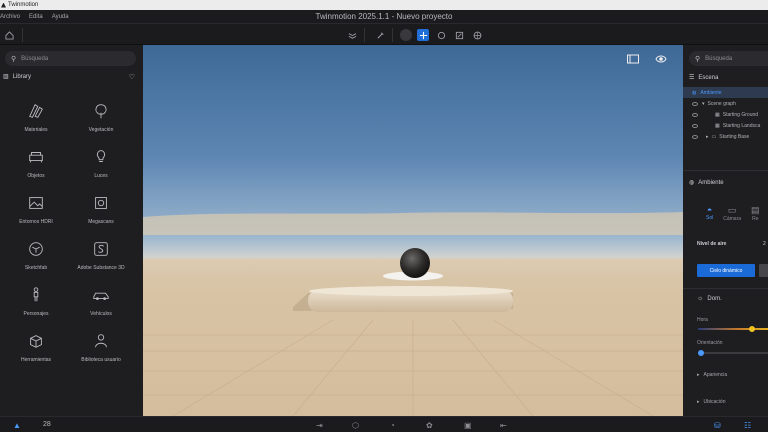 The height and width of the screenshot is (432, 768). I want to click on alert-triangle-icon: ▲, so click(17, 425).